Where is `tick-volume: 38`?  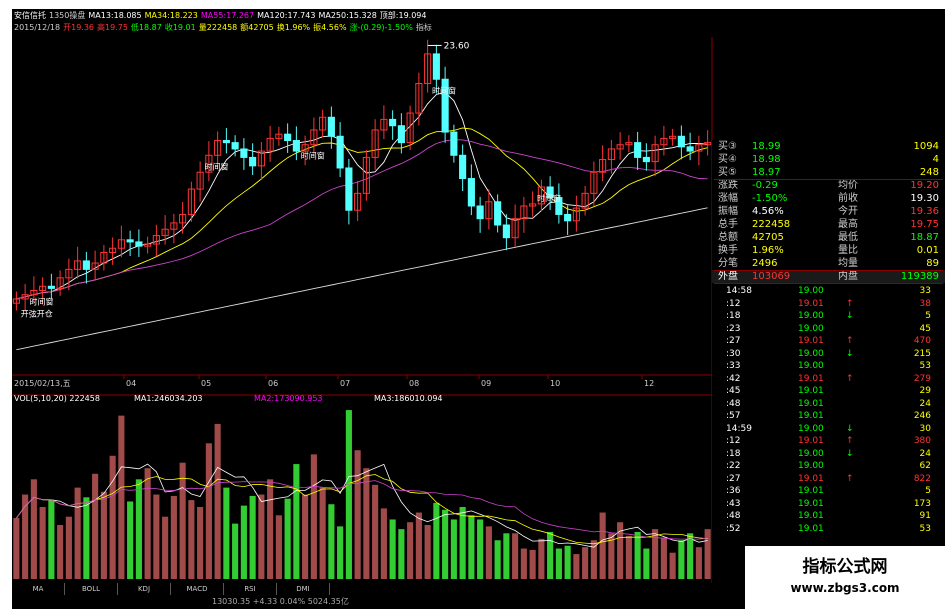 tick-volume: 38 is located at coordinates (925, 303).